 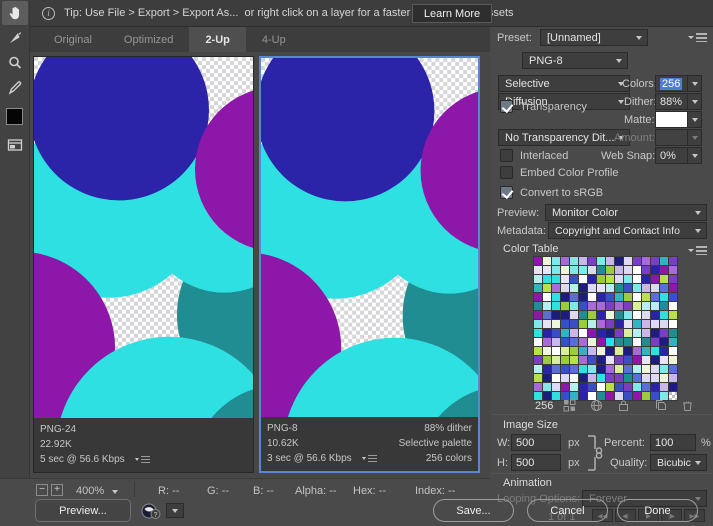 I want to click on colors-combo: 256, so click(x=678, y=83).